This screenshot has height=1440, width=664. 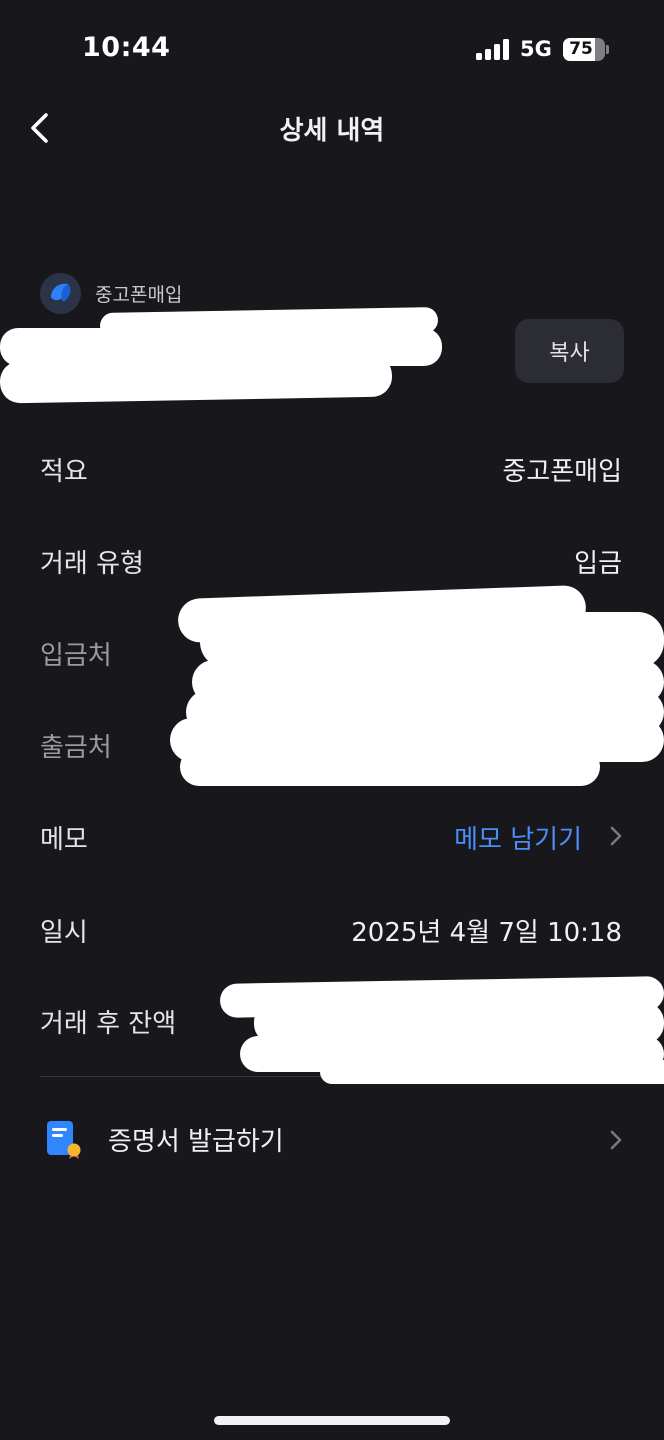 What do you see at coordinates (598, 564) in the screenshot?
I see `transaction-type-value: 입금` at bounding box center [598, 564].